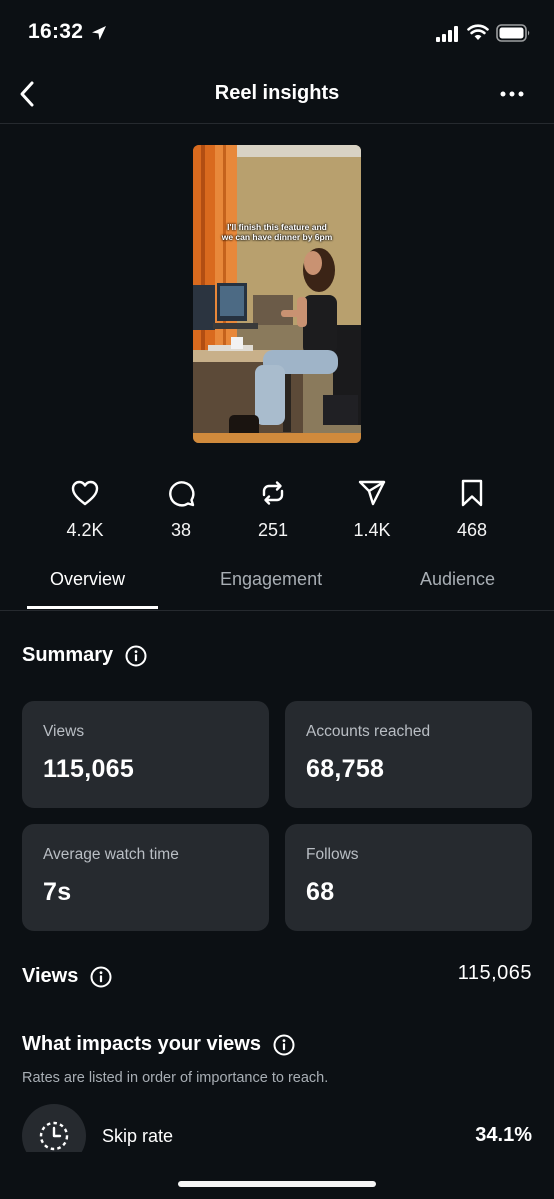 The width and height of the screenshot is (554, 1199). I want to click on accounts-reached-card: Accounts reached 68,758, so click(408, 754).